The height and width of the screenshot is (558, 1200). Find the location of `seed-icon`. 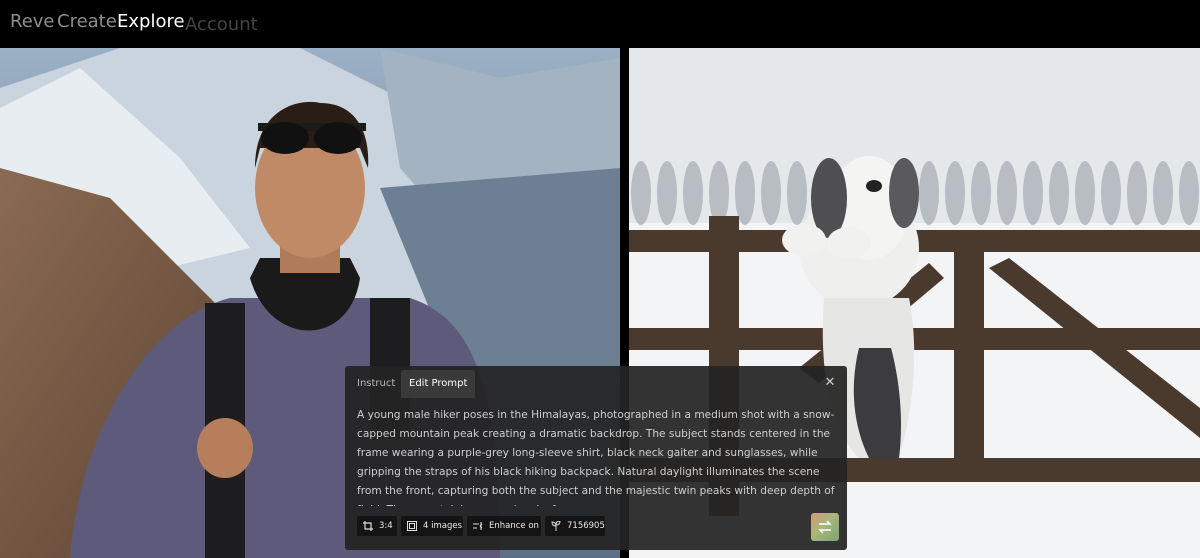

seed-icon is located at coordinates (556, 526).